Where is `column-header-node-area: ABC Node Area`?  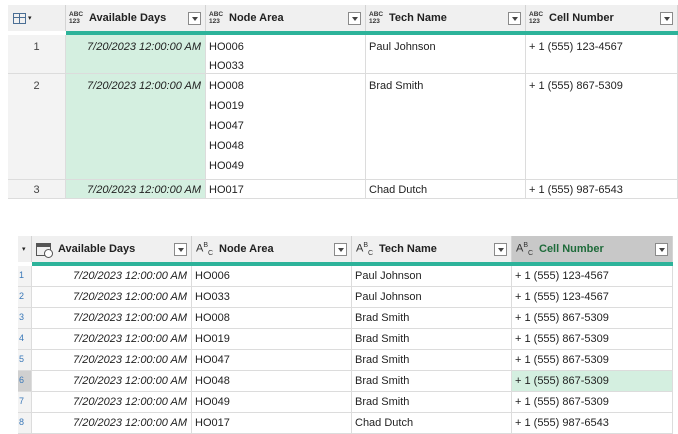 column-header-node-area: ABC Node Area is located at coordinates (272, 249).